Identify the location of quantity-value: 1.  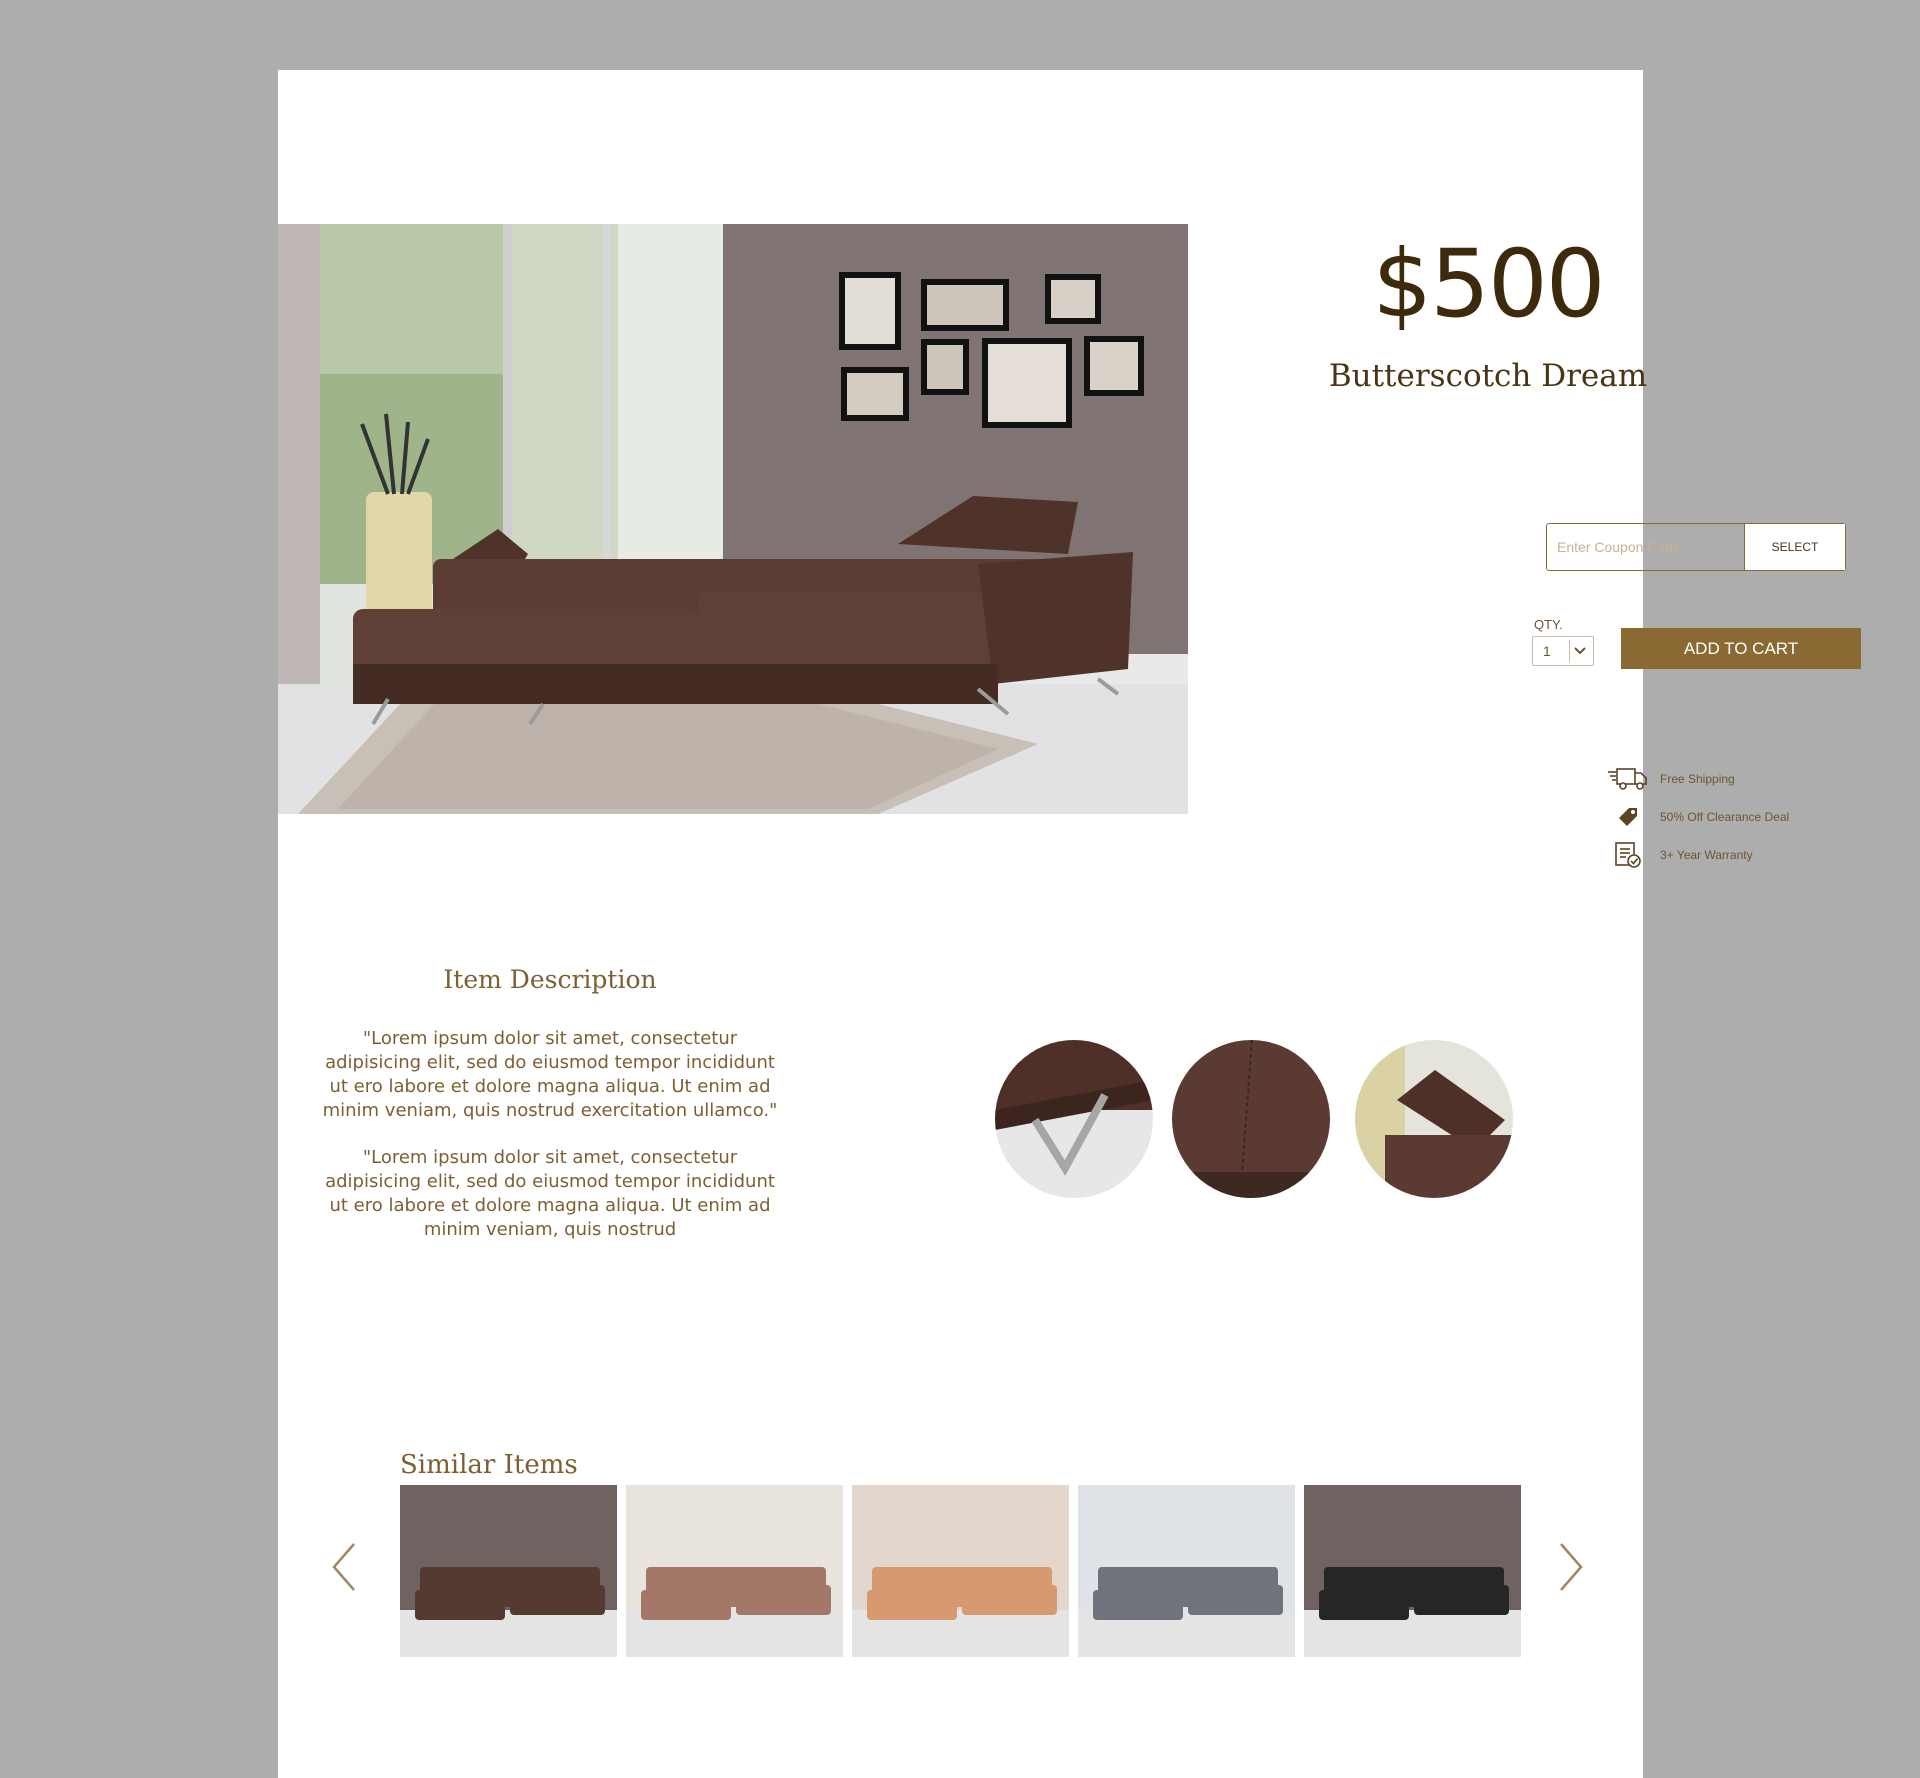
(1547, 651).